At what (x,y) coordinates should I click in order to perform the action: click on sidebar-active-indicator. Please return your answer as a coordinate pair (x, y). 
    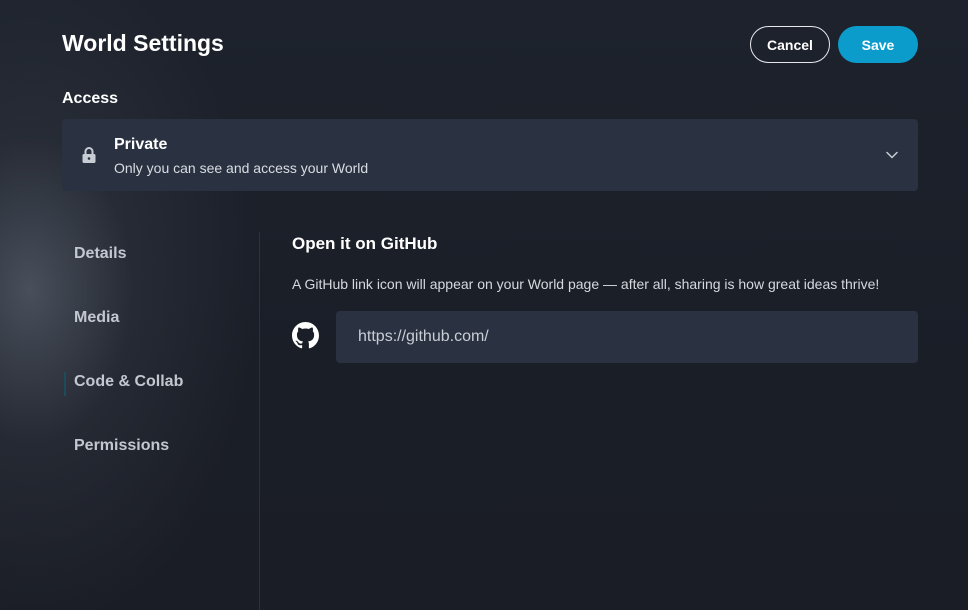
    Looking at the image, I should click on (65, 384).